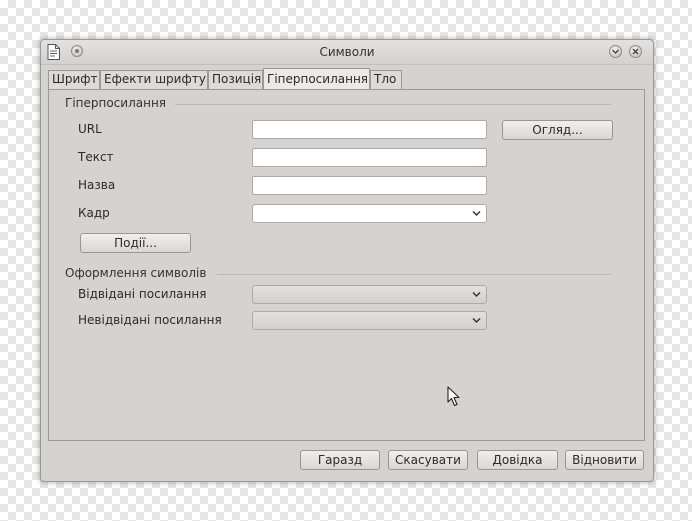 The image size is (692, 521). Describe the element at coordinates (90, 129) in the screenshot. I see `url-label: URL` at that location.